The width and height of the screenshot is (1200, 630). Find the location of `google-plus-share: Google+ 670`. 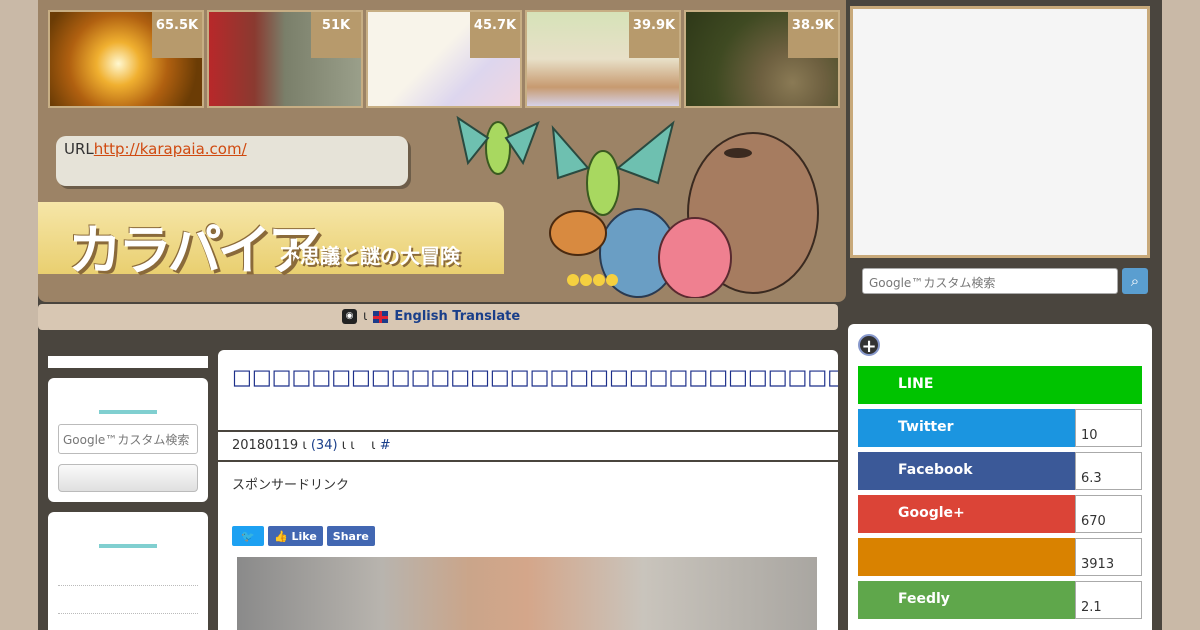

google-plus-share: Google+ 670 is located at coordinates (1000, 514).